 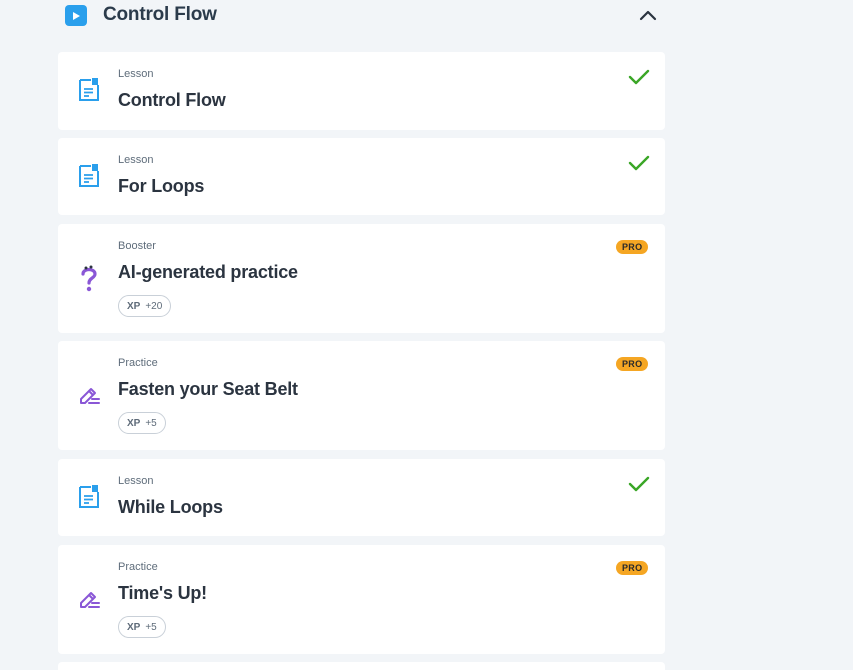 What do you see at coordinates (160, 14) in the screenshot?
I see `section-title: Control Flow` at bounding box center [160, 14].